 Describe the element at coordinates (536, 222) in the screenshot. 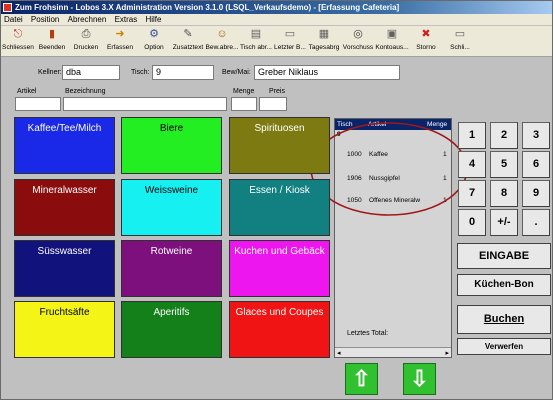

I see `keypad-key: .` at that location.